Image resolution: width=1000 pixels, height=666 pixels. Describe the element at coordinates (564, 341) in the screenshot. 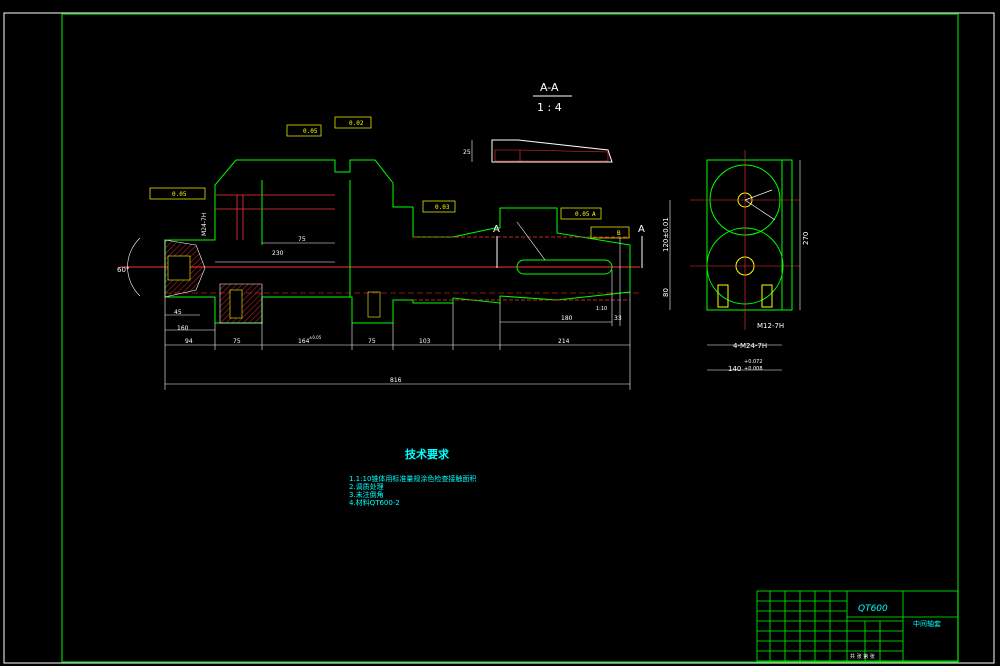

I see `dim-214: 214` at that location.